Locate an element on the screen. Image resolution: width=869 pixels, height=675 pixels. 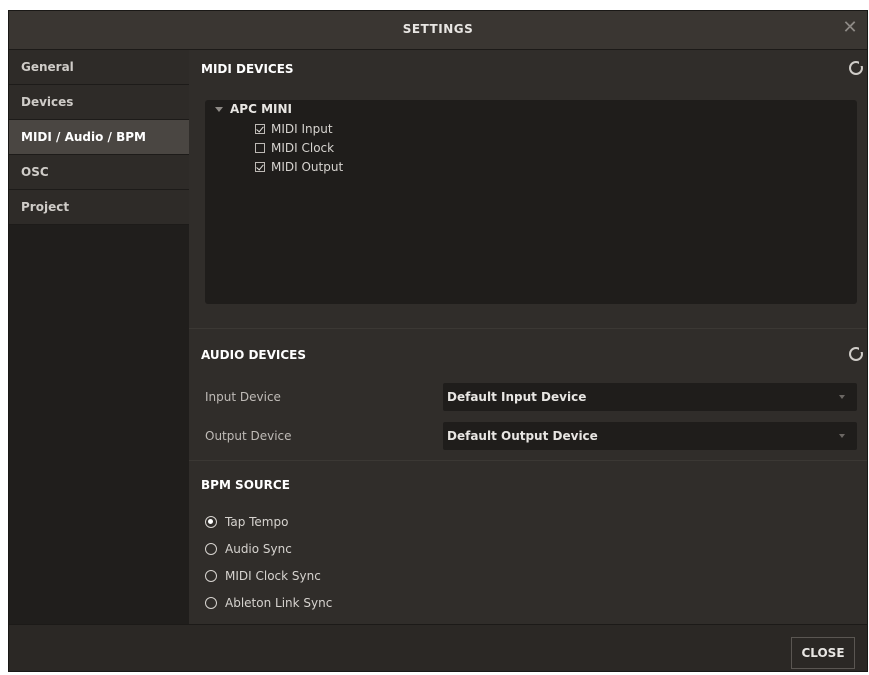
midi-clock-sync-radio is located at coordinates (211, 576).